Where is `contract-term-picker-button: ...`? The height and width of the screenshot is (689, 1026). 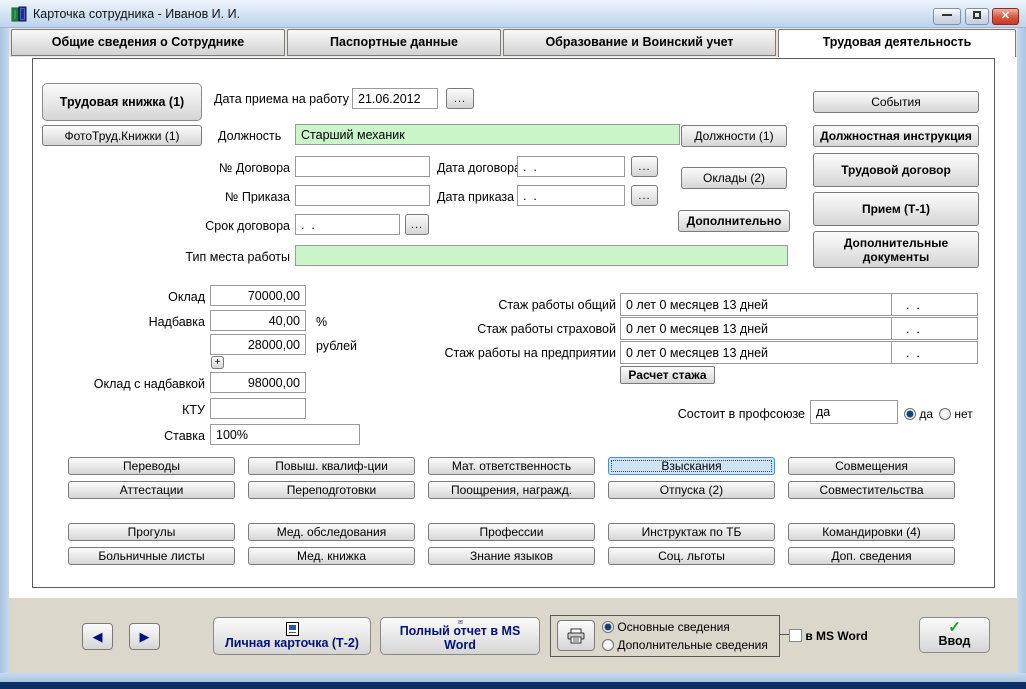 contract-term-picker-button: ... is located at coordinates (417, 224).